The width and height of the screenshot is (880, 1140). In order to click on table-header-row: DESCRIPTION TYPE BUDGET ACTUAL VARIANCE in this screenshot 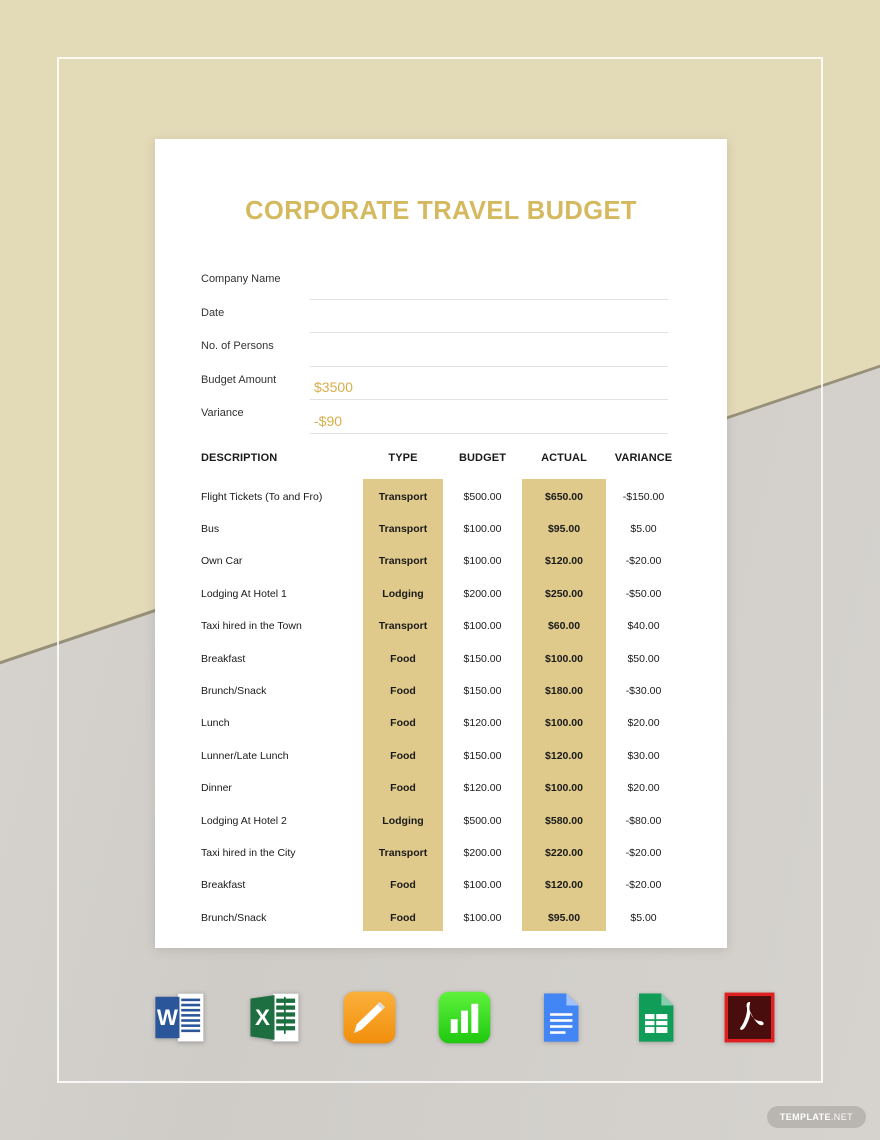, I will do `click(441, 466)`.